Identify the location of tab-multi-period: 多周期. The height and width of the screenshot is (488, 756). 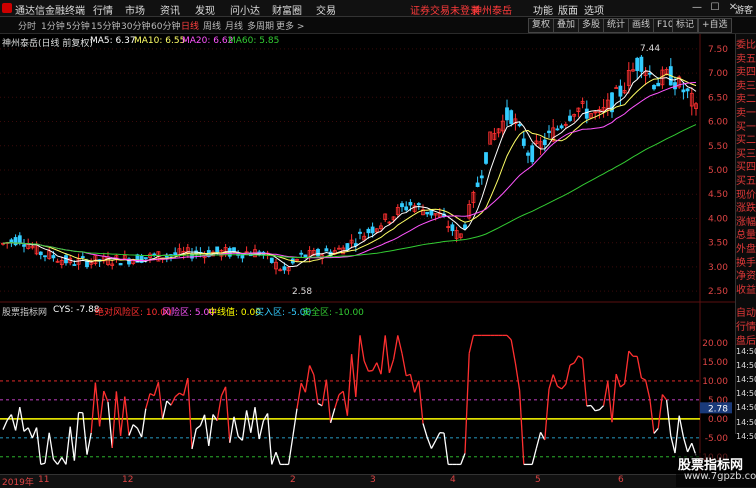
(260, 25).